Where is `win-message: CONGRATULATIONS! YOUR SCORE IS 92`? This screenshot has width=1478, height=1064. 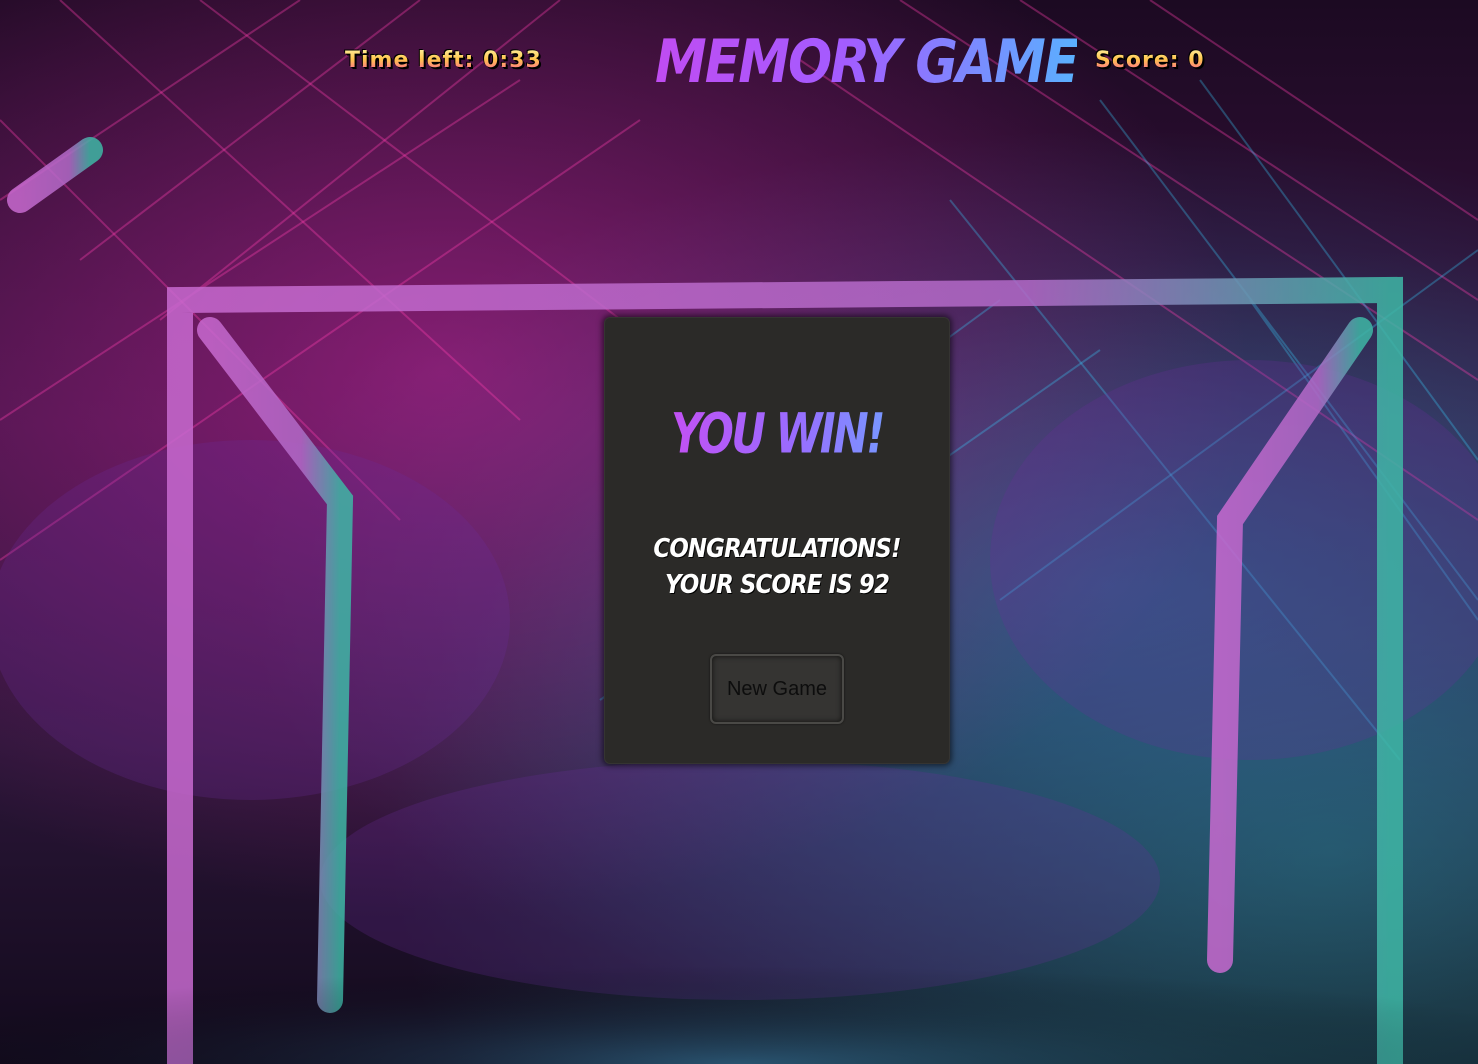 win-message: CONGRATULATIONS! YOUR SCORE IS 92 is located at coordinates (777, 567).